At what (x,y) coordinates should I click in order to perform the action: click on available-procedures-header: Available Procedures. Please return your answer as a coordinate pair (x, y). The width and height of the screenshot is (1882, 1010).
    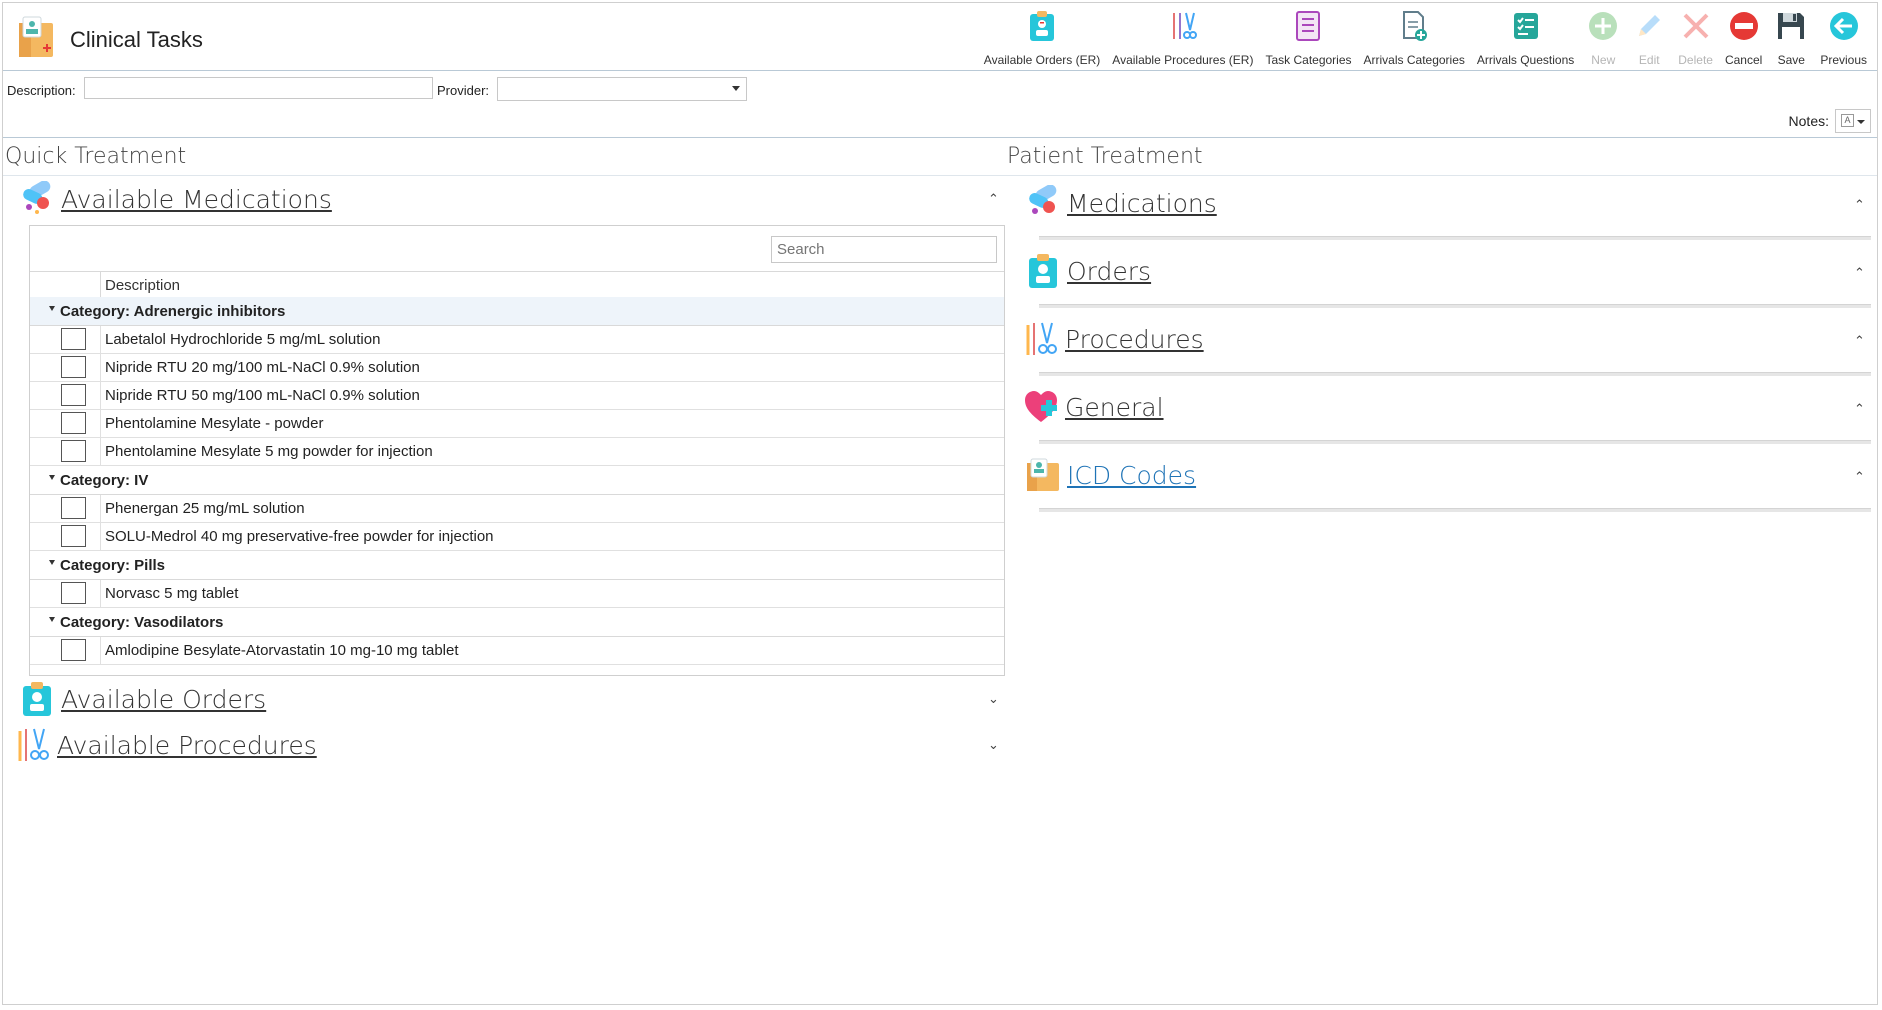
    Looking at the image, I should click on (166, 745).